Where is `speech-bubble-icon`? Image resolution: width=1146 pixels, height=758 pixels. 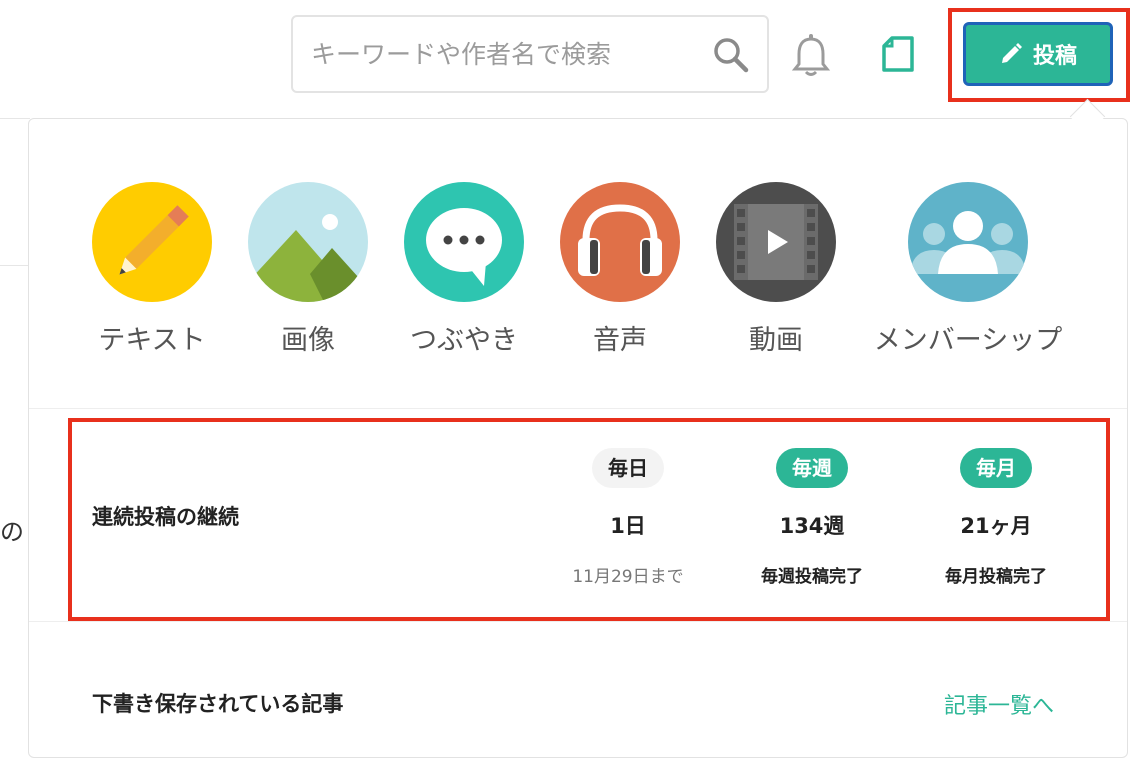 speech-bubble-icon is located at coordinates (464, 242).